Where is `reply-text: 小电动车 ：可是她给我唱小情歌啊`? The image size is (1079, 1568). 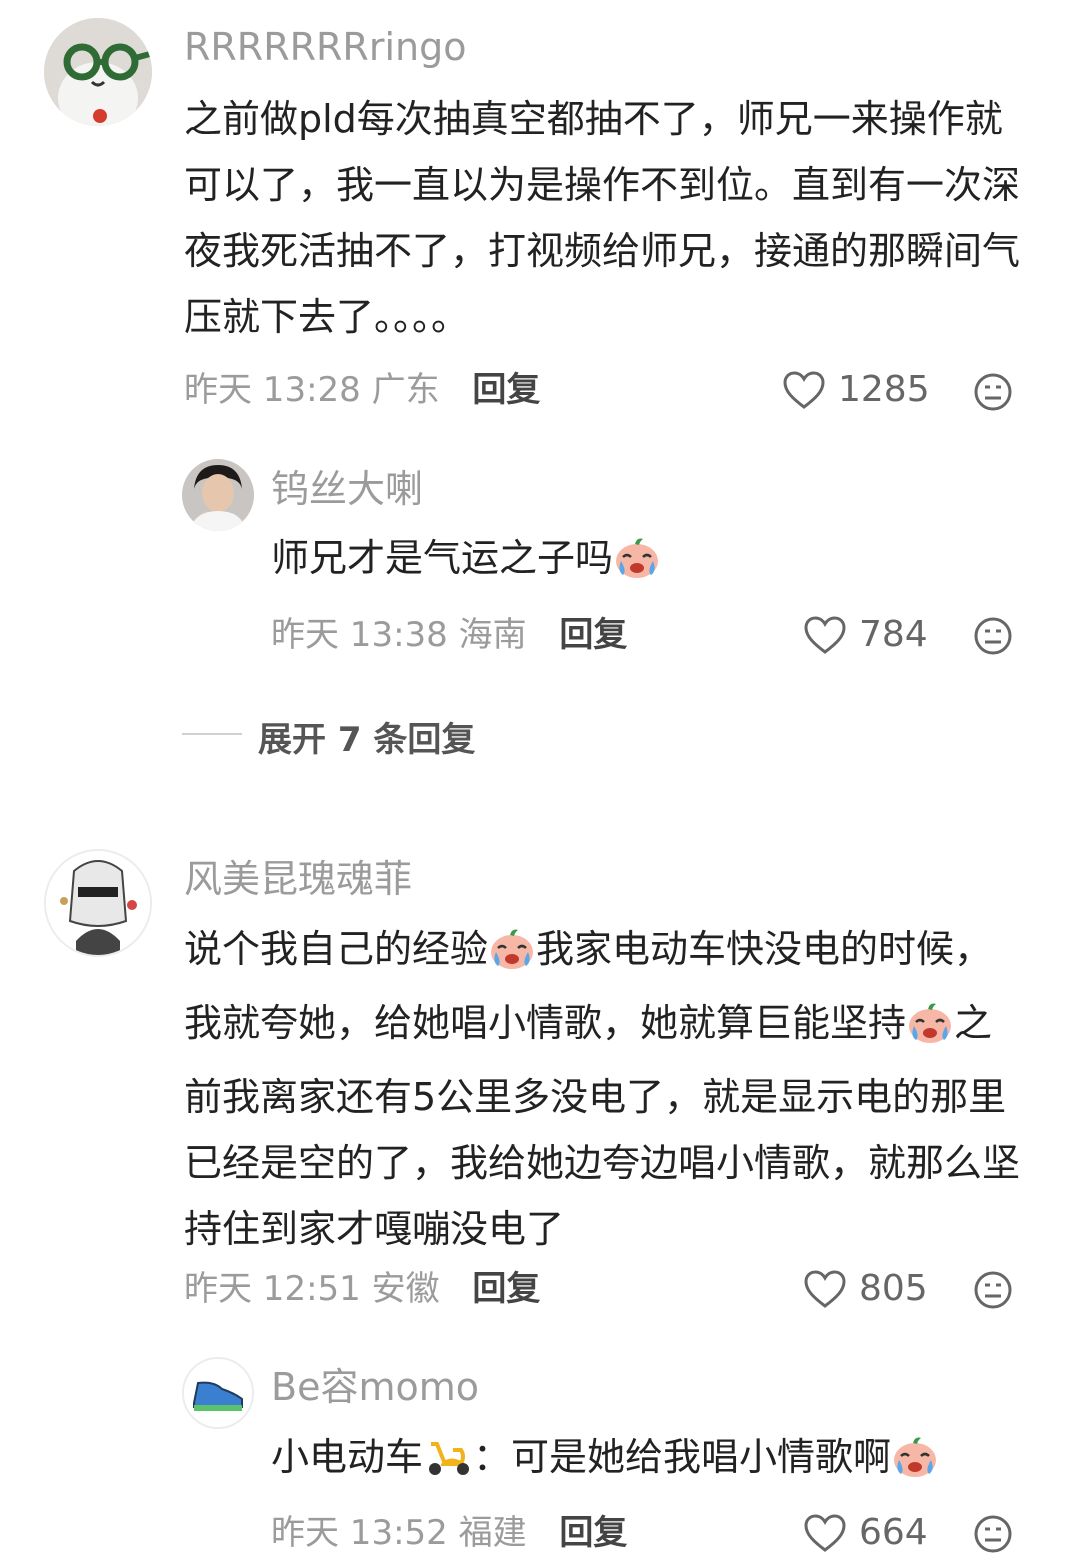
reply-text: 小电动车 ：可是她给我唱小情歌啊 is located at coordinates (605, 1461).